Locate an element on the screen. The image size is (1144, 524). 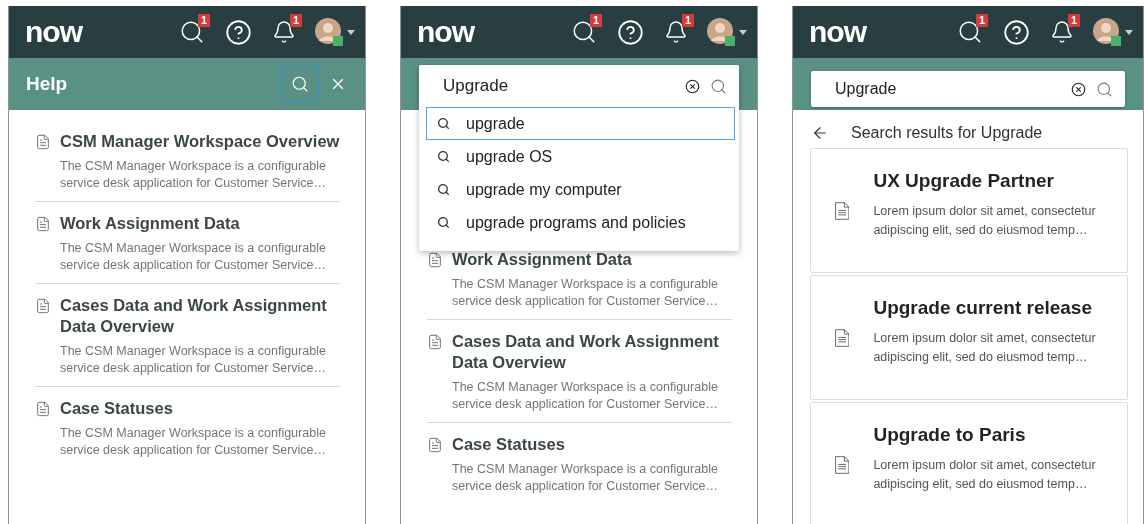
suggestion-item: upgrade OS is located at coordinates (580, 156).